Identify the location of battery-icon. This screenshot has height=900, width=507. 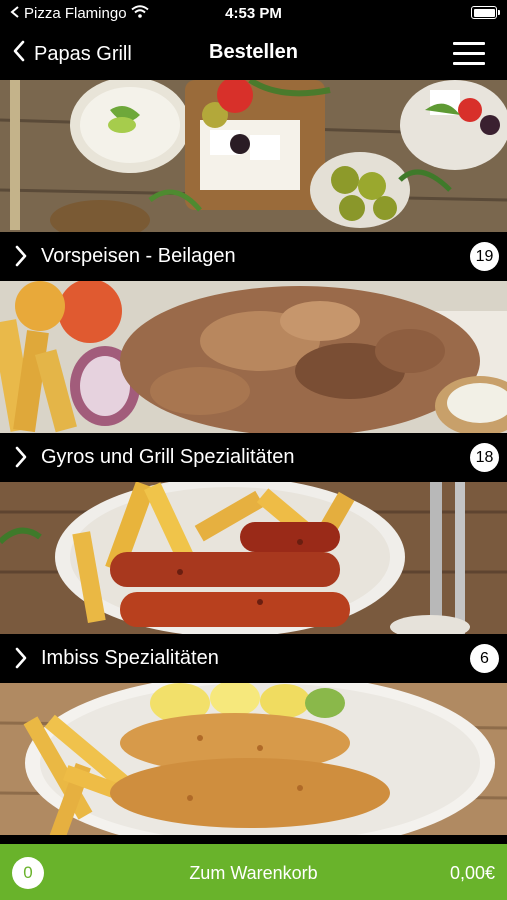
(485, 12).